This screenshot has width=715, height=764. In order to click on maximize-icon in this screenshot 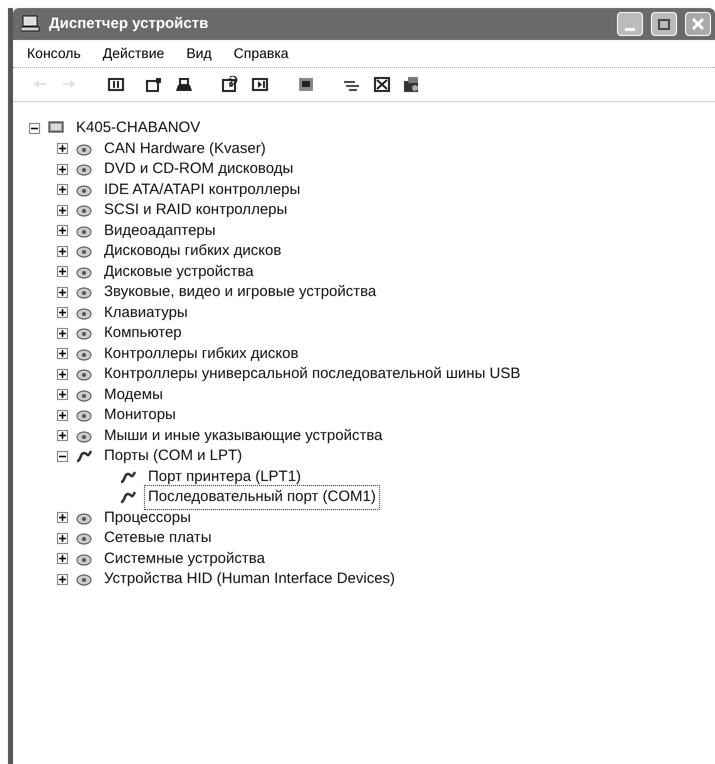, I will do `click(664, 24)`.